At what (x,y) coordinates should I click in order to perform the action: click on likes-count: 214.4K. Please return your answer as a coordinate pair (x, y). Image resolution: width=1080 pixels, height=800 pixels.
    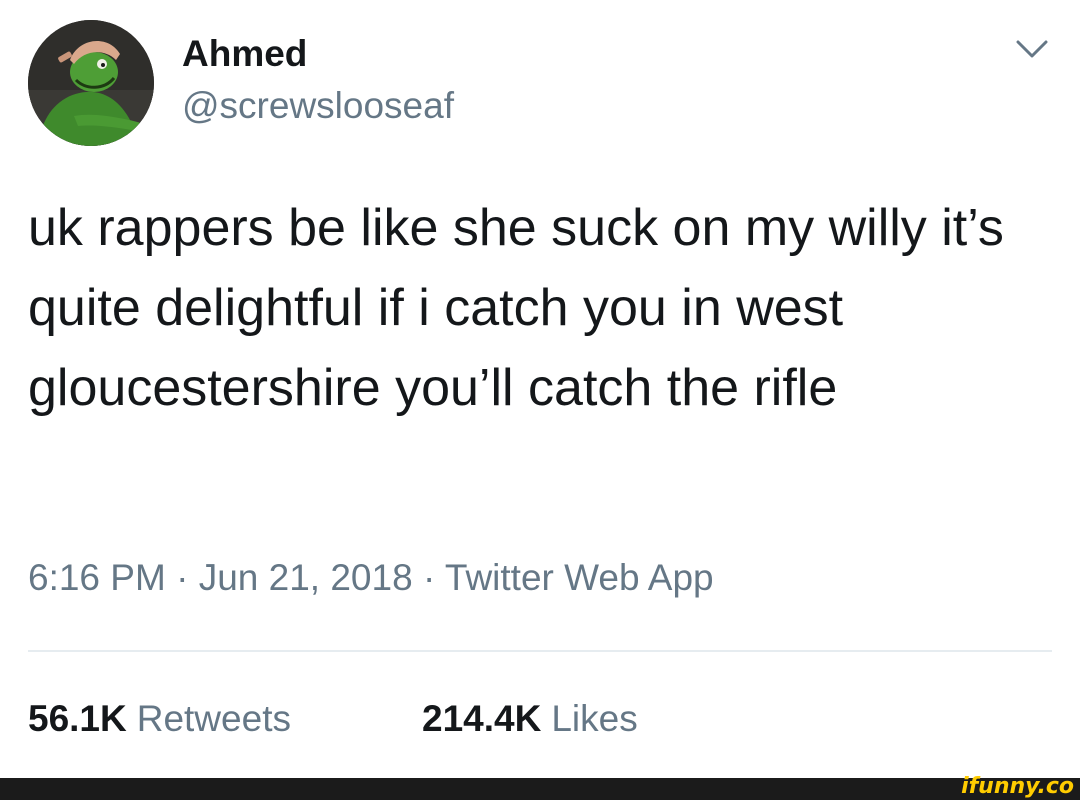
    Looking at the image, I should click on (482, 718).